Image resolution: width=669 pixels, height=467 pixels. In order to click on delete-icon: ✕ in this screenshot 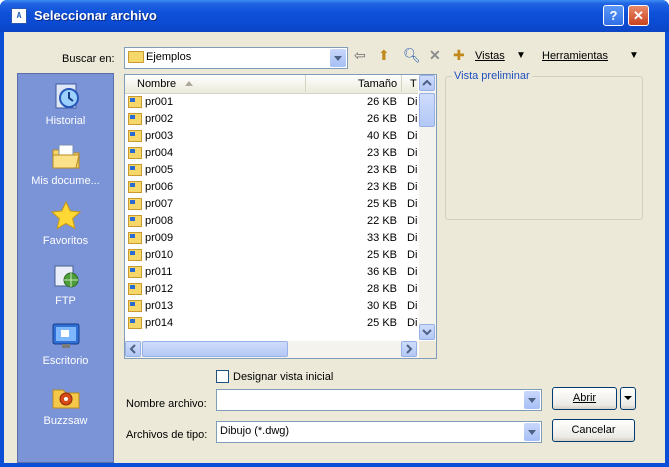, I will do `click(435, 55)`.